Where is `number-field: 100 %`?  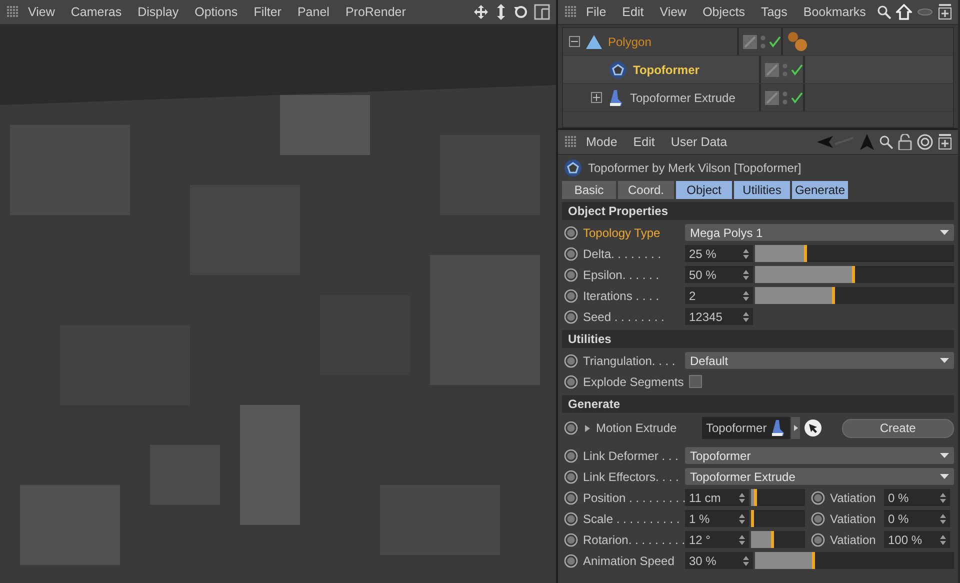
number-field: 100 % is located at coordinates (917, 539).